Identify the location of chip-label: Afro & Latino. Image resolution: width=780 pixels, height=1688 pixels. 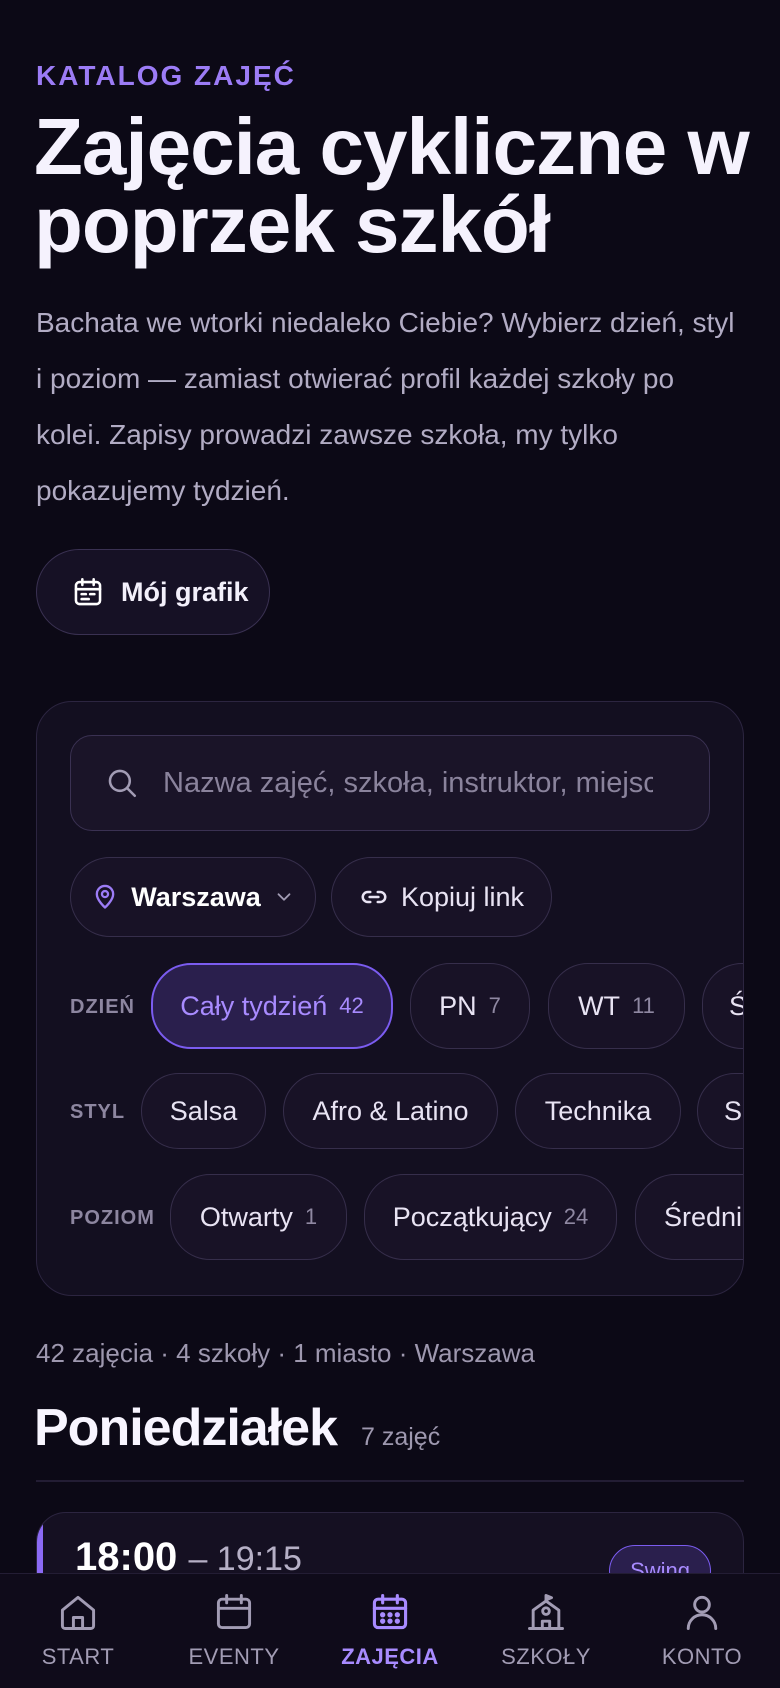
(390, 1110).